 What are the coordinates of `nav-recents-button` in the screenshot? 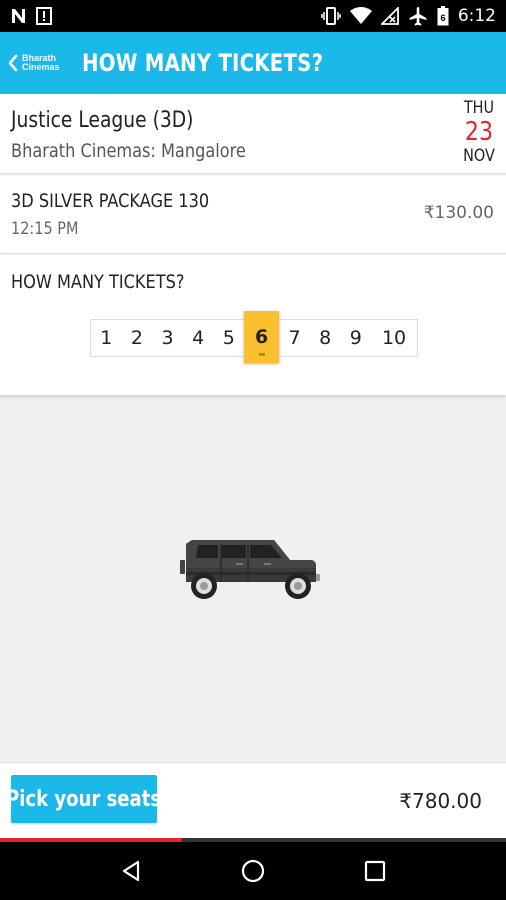 It's located at (375, 871).